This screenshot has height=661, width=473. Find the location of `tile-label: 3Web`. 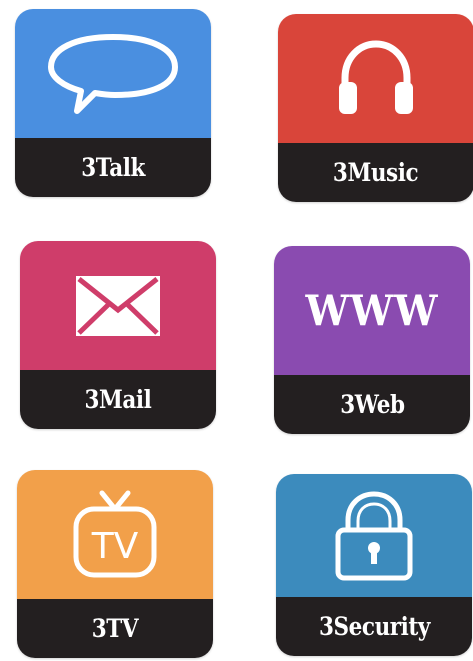

tile-label: 3Web is located at coordinates (372, 404).